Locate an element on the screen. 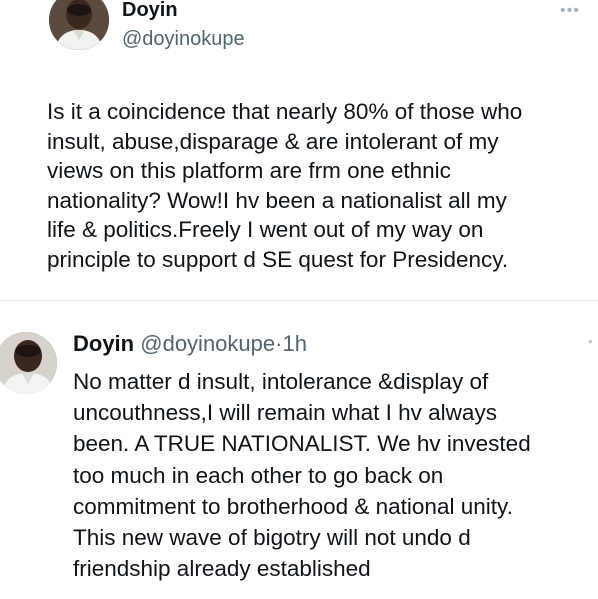 This screenshot has width=598, height=599. more-options-icon: • is located at coordinates (590, 341).